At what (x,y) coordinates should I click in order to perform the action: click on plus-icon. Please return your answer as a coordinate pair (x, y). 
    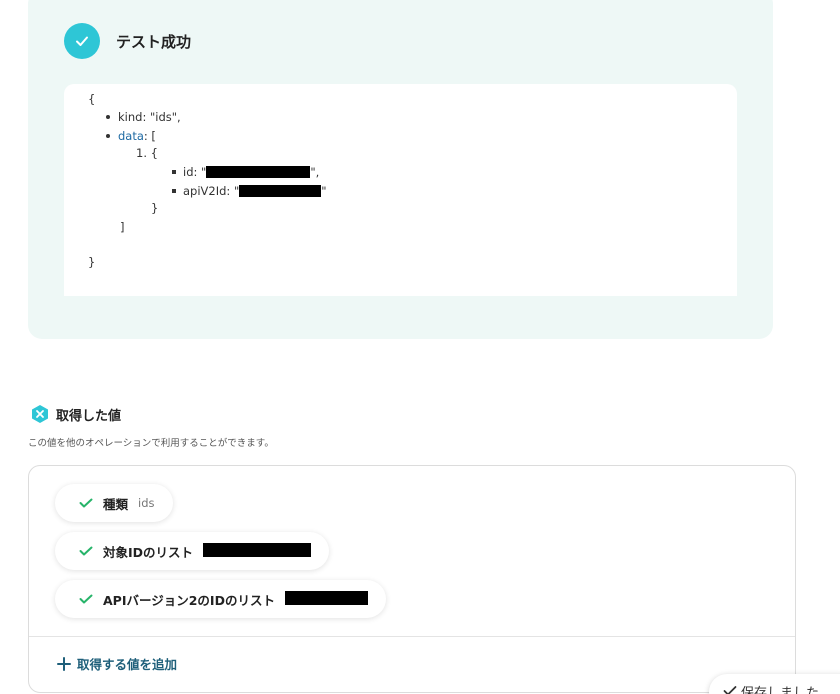
    Looking at the image, I should click on (64, 663).